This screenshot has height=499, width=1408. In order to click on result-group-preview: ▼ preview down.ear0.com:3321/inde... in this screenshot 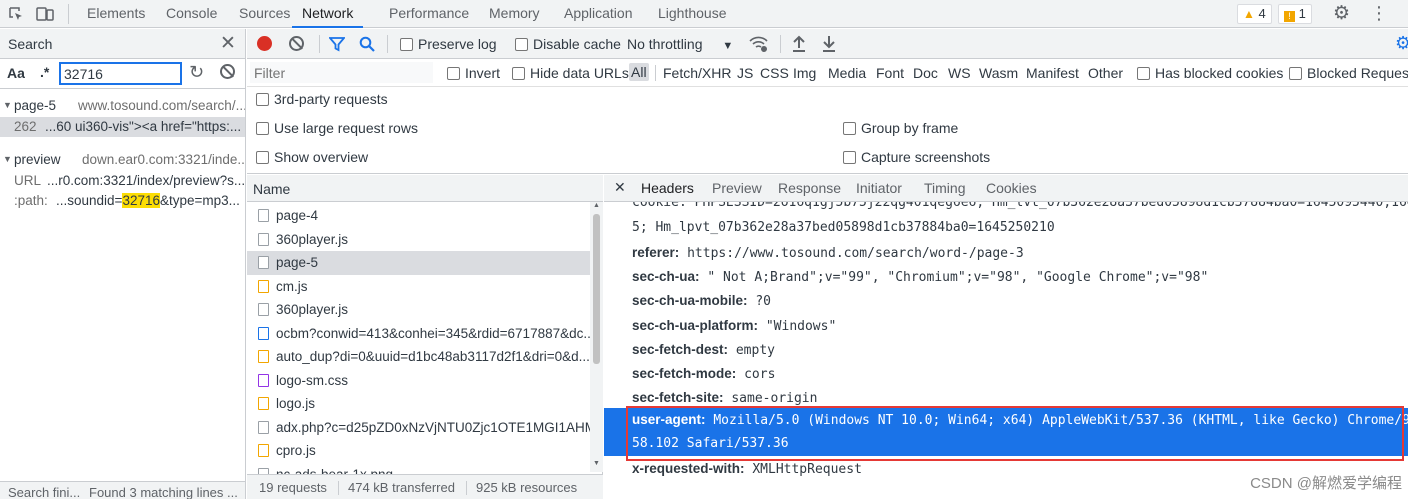, I will do `click(122, 161)`.